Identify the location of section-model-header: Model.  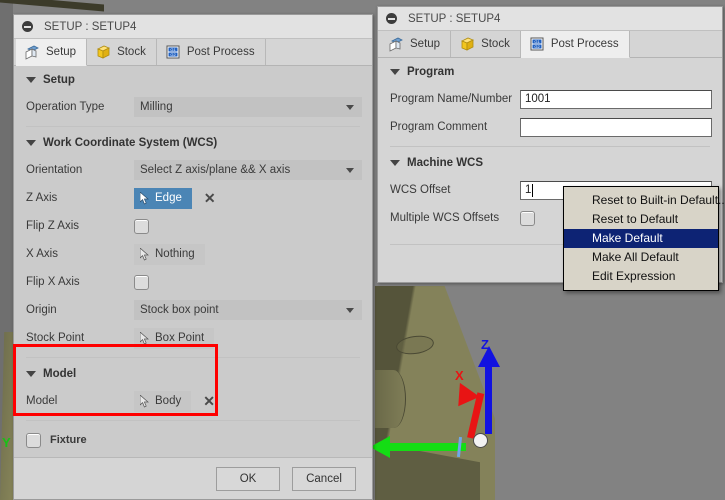
(193, 373).